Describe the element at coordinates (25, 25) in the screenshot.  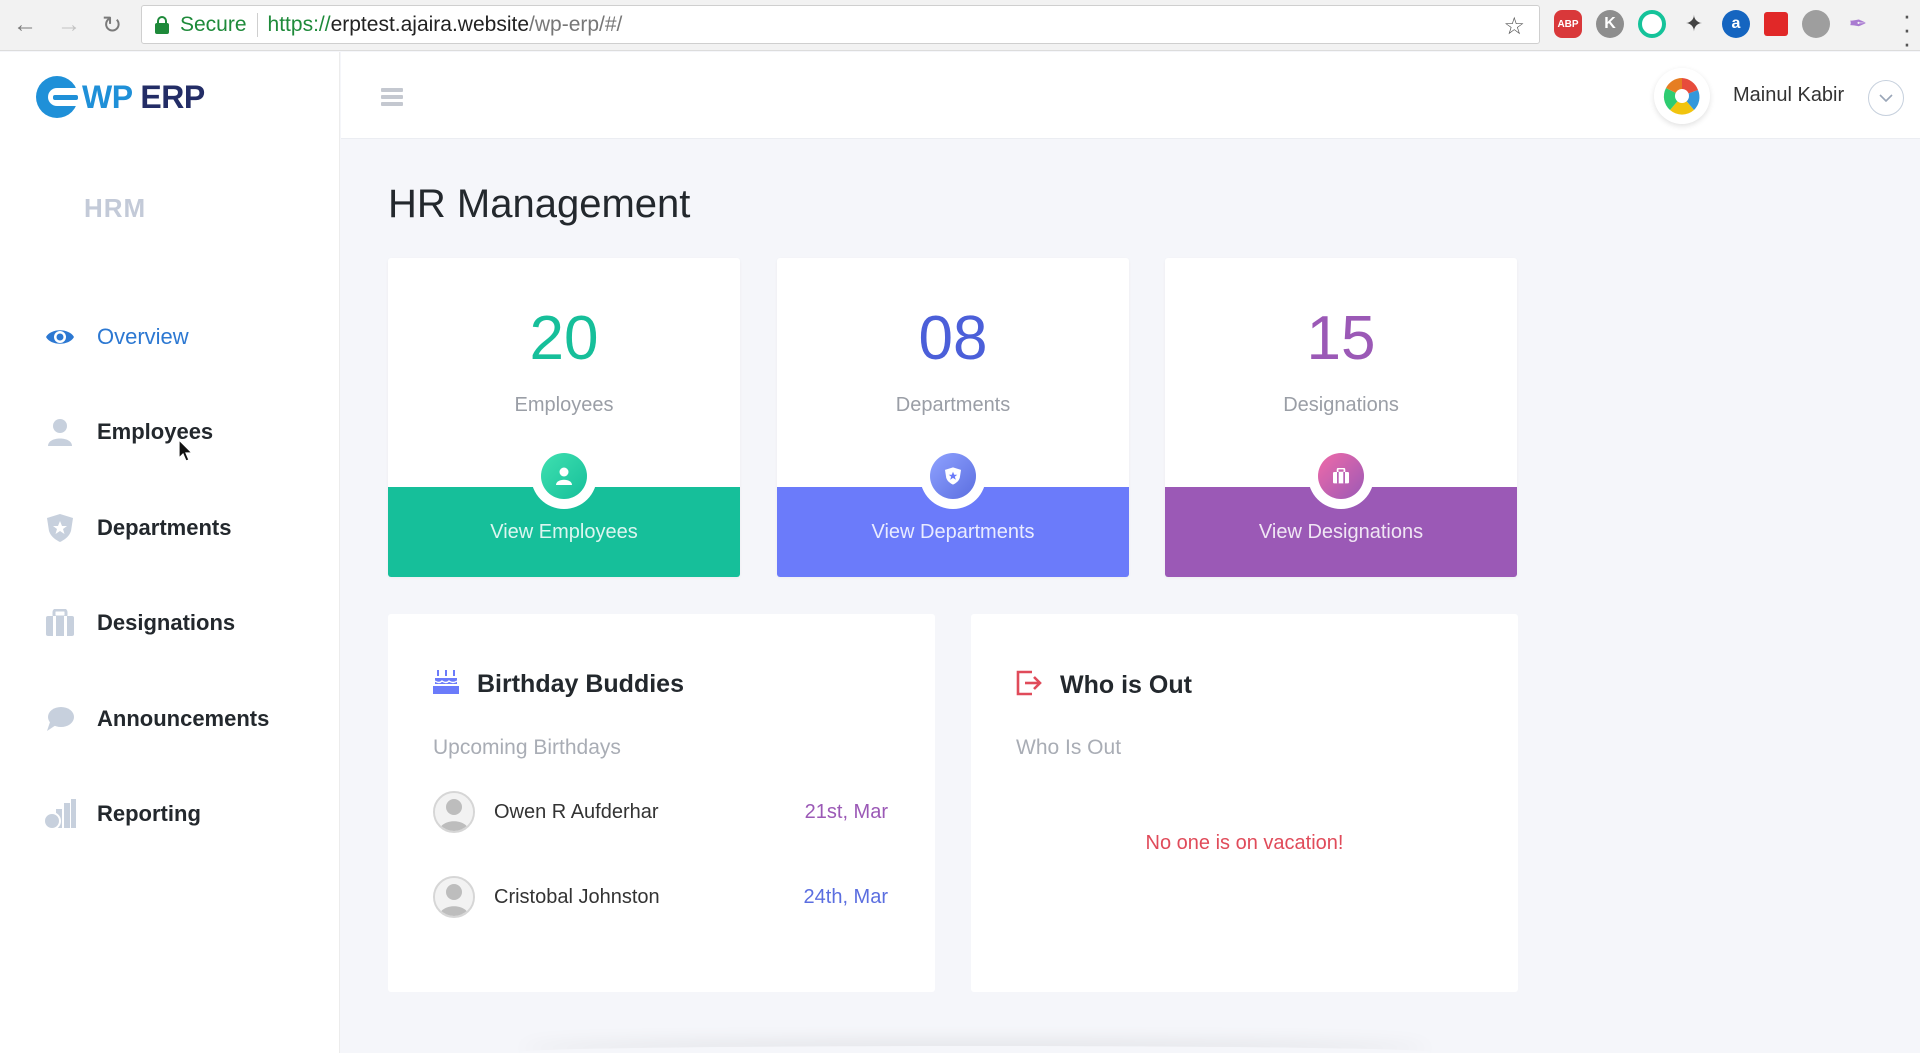
I see `back-arrow-icon: ←` at that location.